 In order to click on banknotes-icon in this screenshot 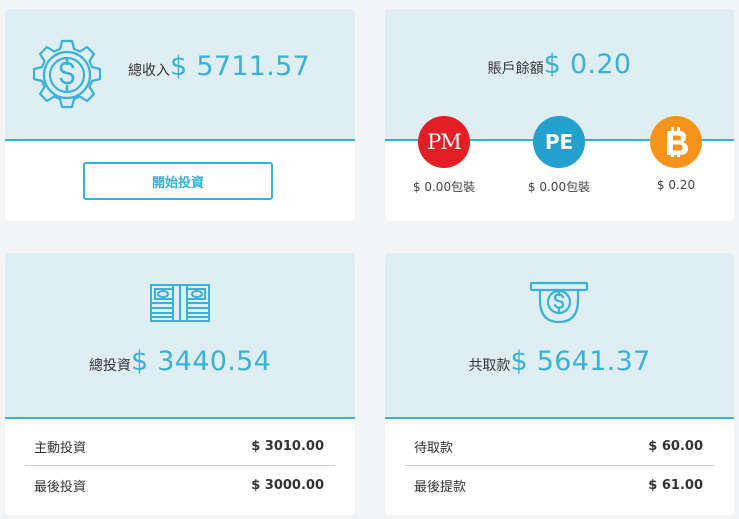, I will do `click(180, 303)`.